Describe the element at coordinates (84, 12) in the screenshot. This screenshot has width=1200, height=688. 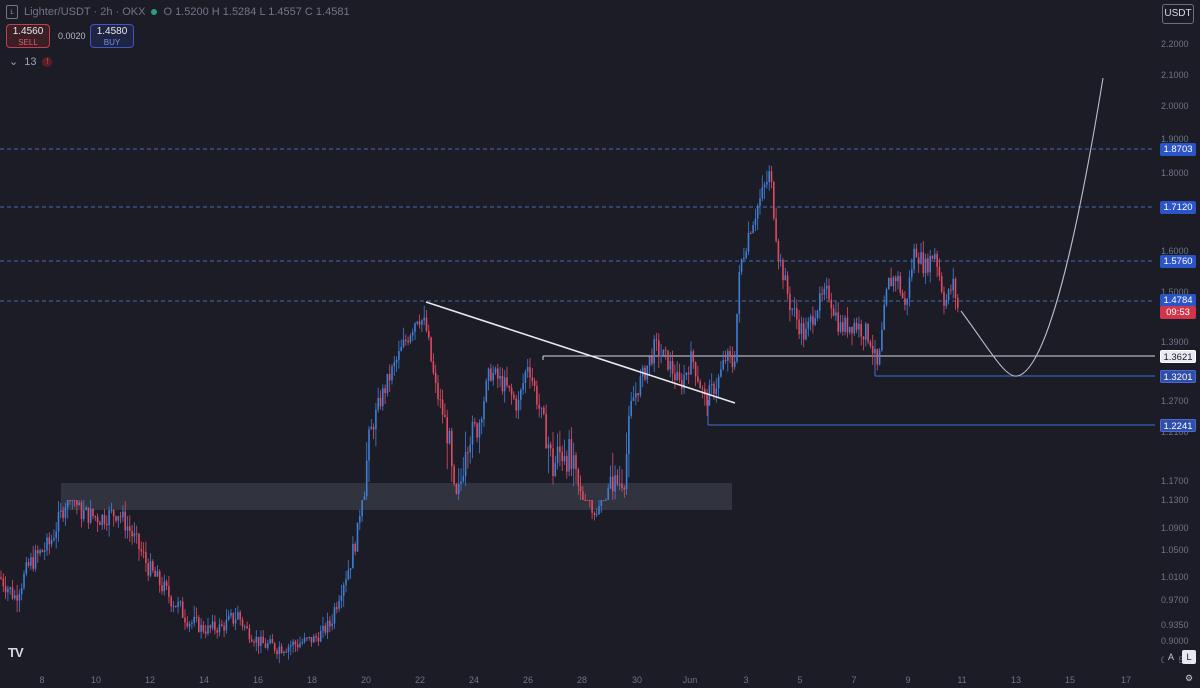
I see `symbol-title: Lighter/USDT · 2h · OKX` at that location.